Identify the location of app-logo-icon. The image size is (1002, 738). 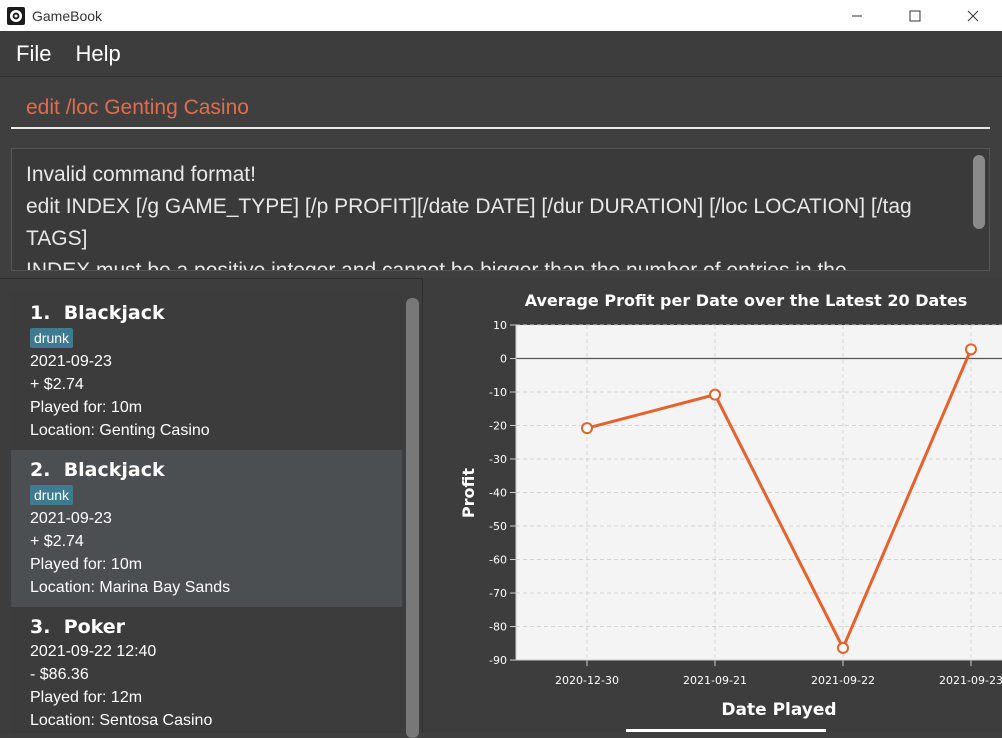
(16, 16).